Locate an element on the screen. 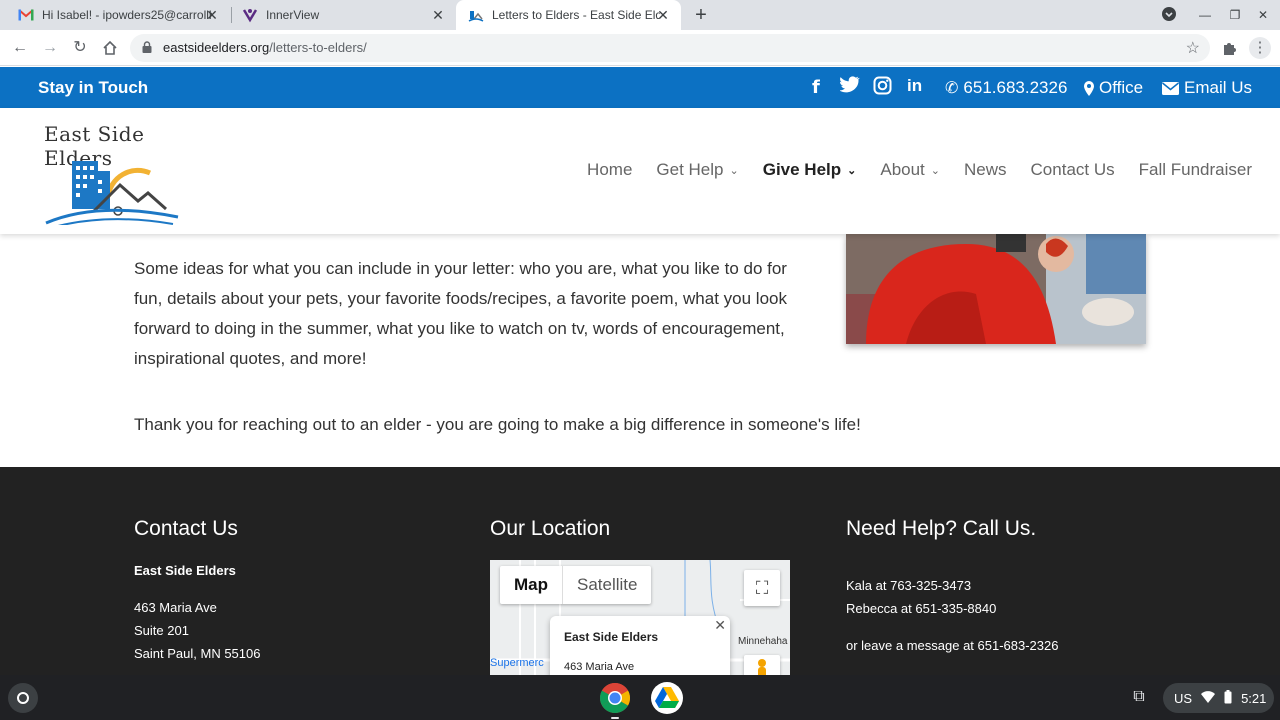 Image resolution: width=1280 pixels, height=720 pixels. launcher-icon is located at coordinates (23, 698).